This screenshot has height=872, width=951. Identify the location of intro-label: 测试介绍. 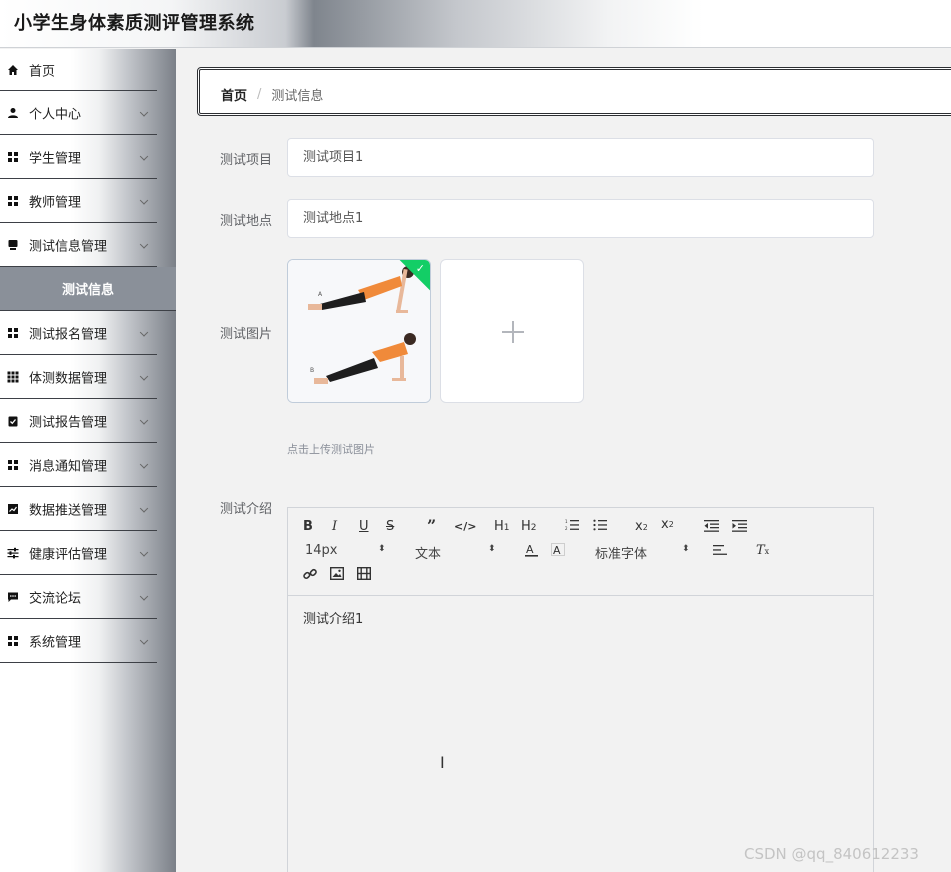
(246, 509).